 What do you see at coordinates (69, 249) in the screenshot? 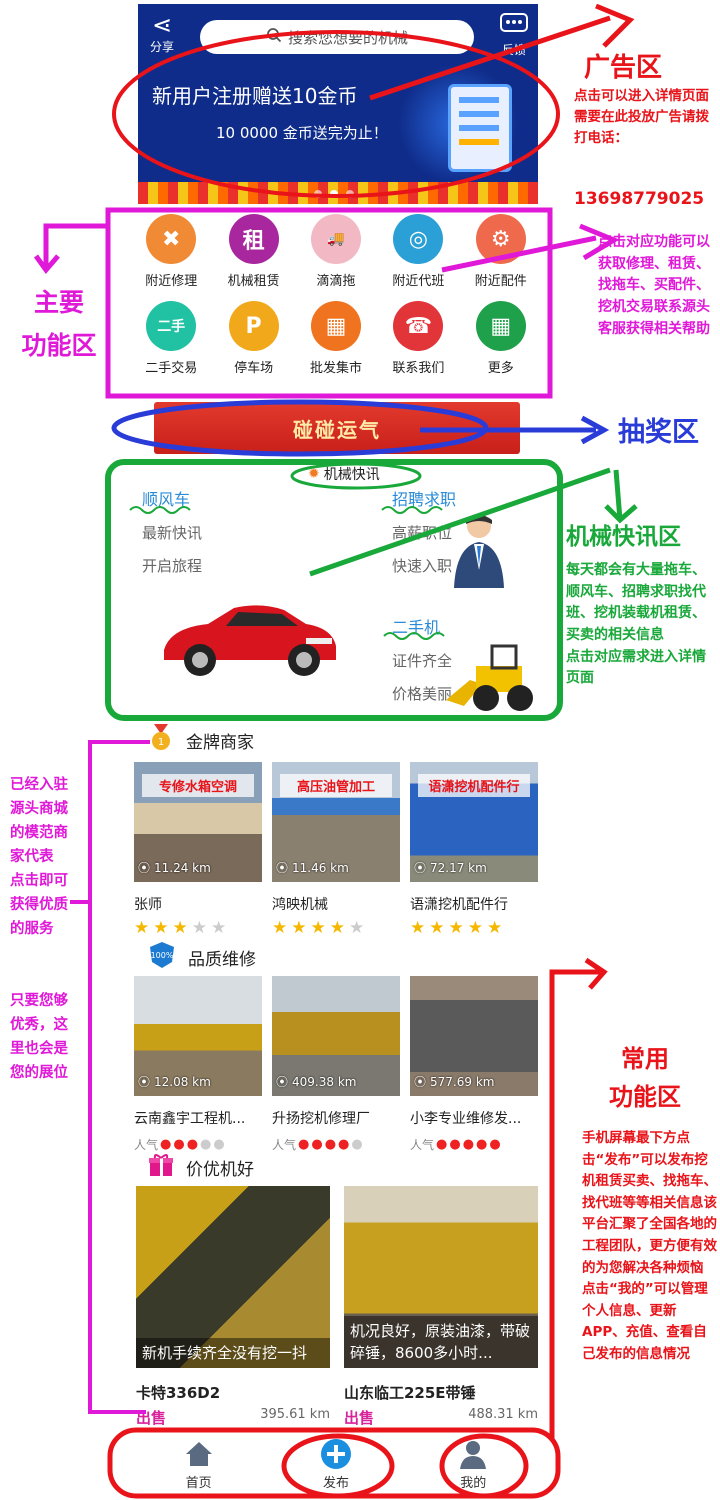
I see `main-function-arrow-left` at bounding box center [69, 249].